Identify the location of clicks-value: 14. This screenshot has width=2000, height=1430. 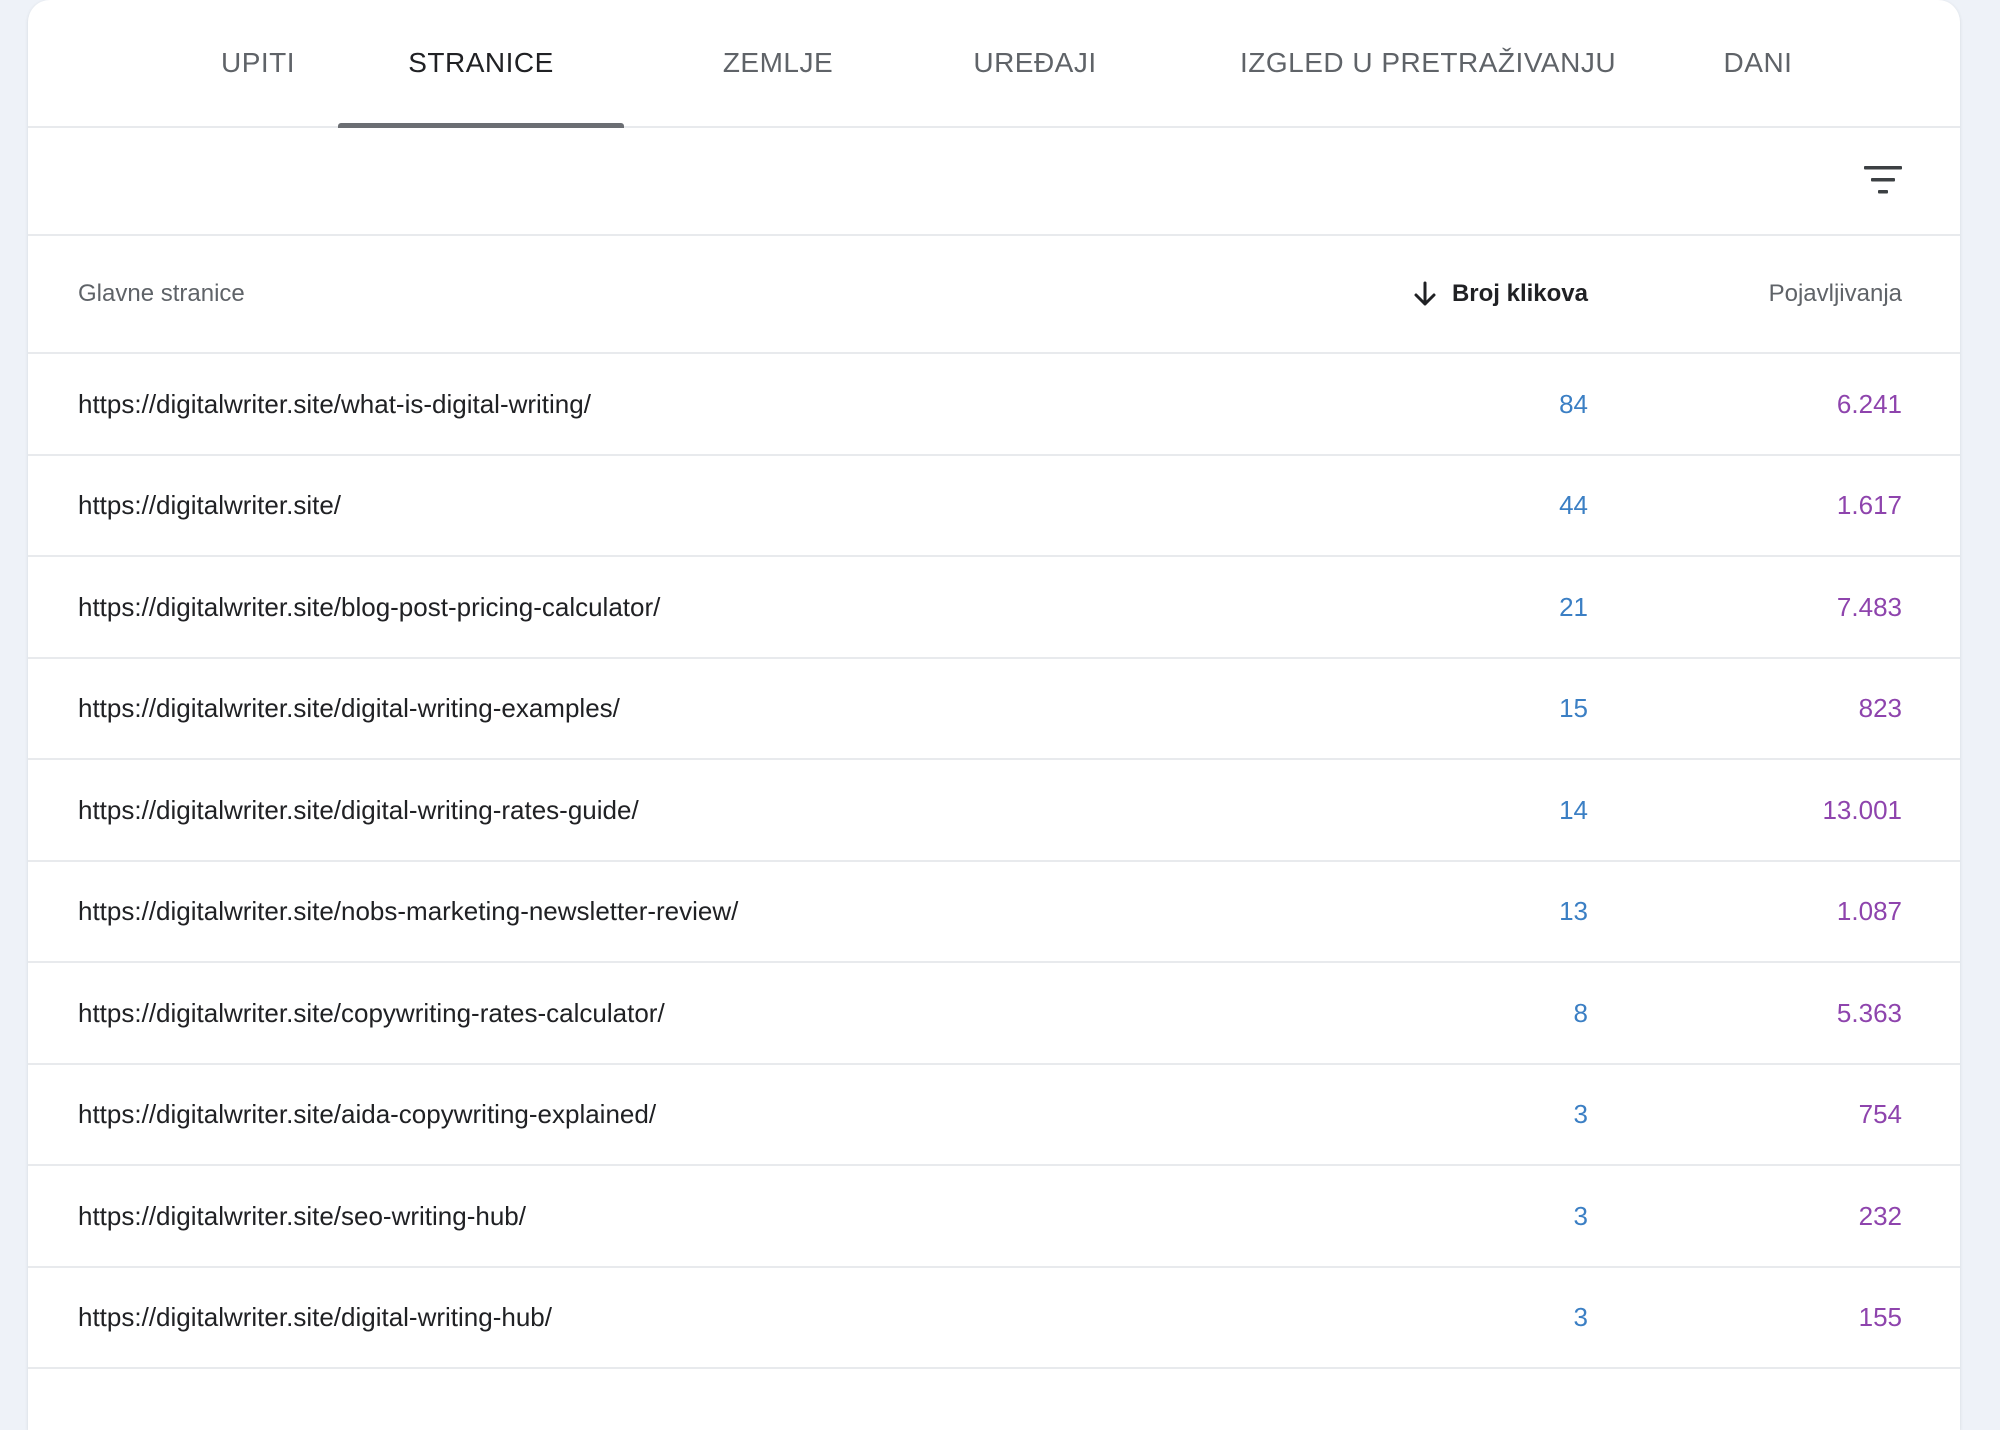
(1573, 809).